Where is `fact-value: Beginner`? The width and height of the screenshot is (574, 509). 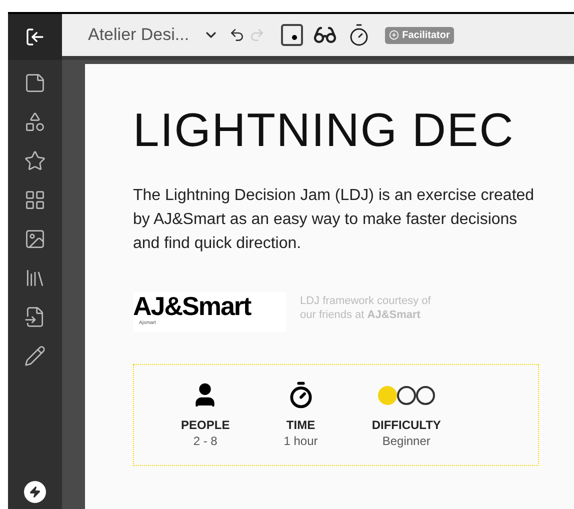
fact-value: Beginner is located at coordinates (406, 441).